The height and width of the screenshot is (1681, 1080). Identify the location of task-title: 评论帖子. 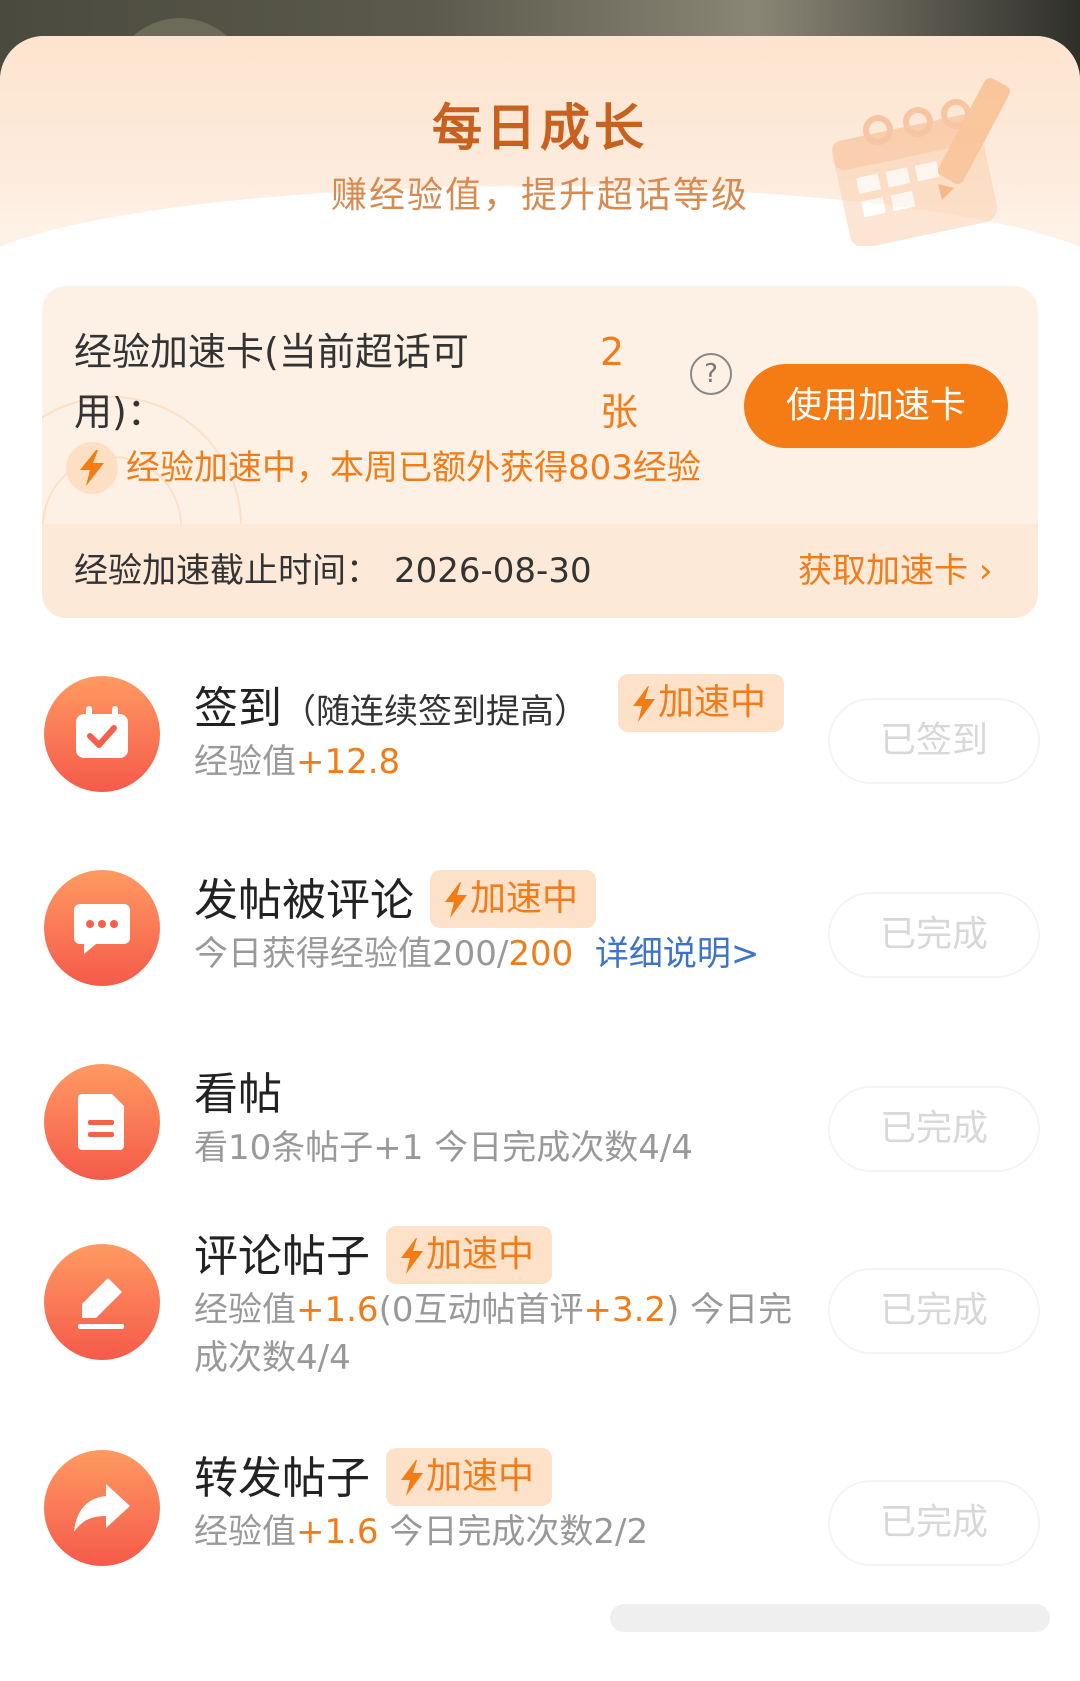
(282, 1256).